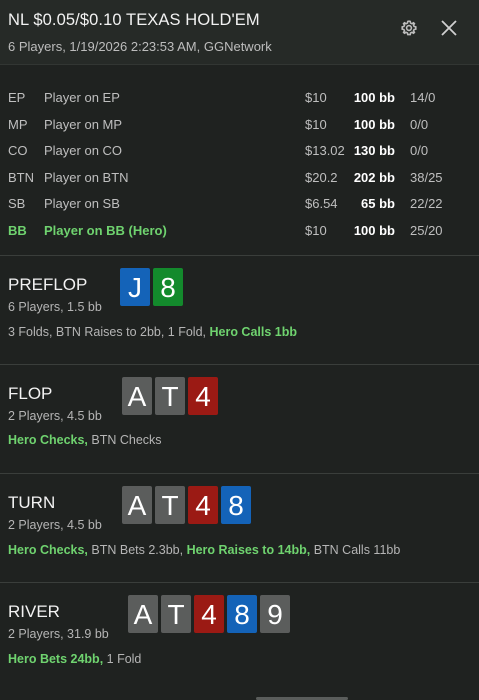 The image size is (479, 700). I want to click on gear-icon, so click(409, 28).